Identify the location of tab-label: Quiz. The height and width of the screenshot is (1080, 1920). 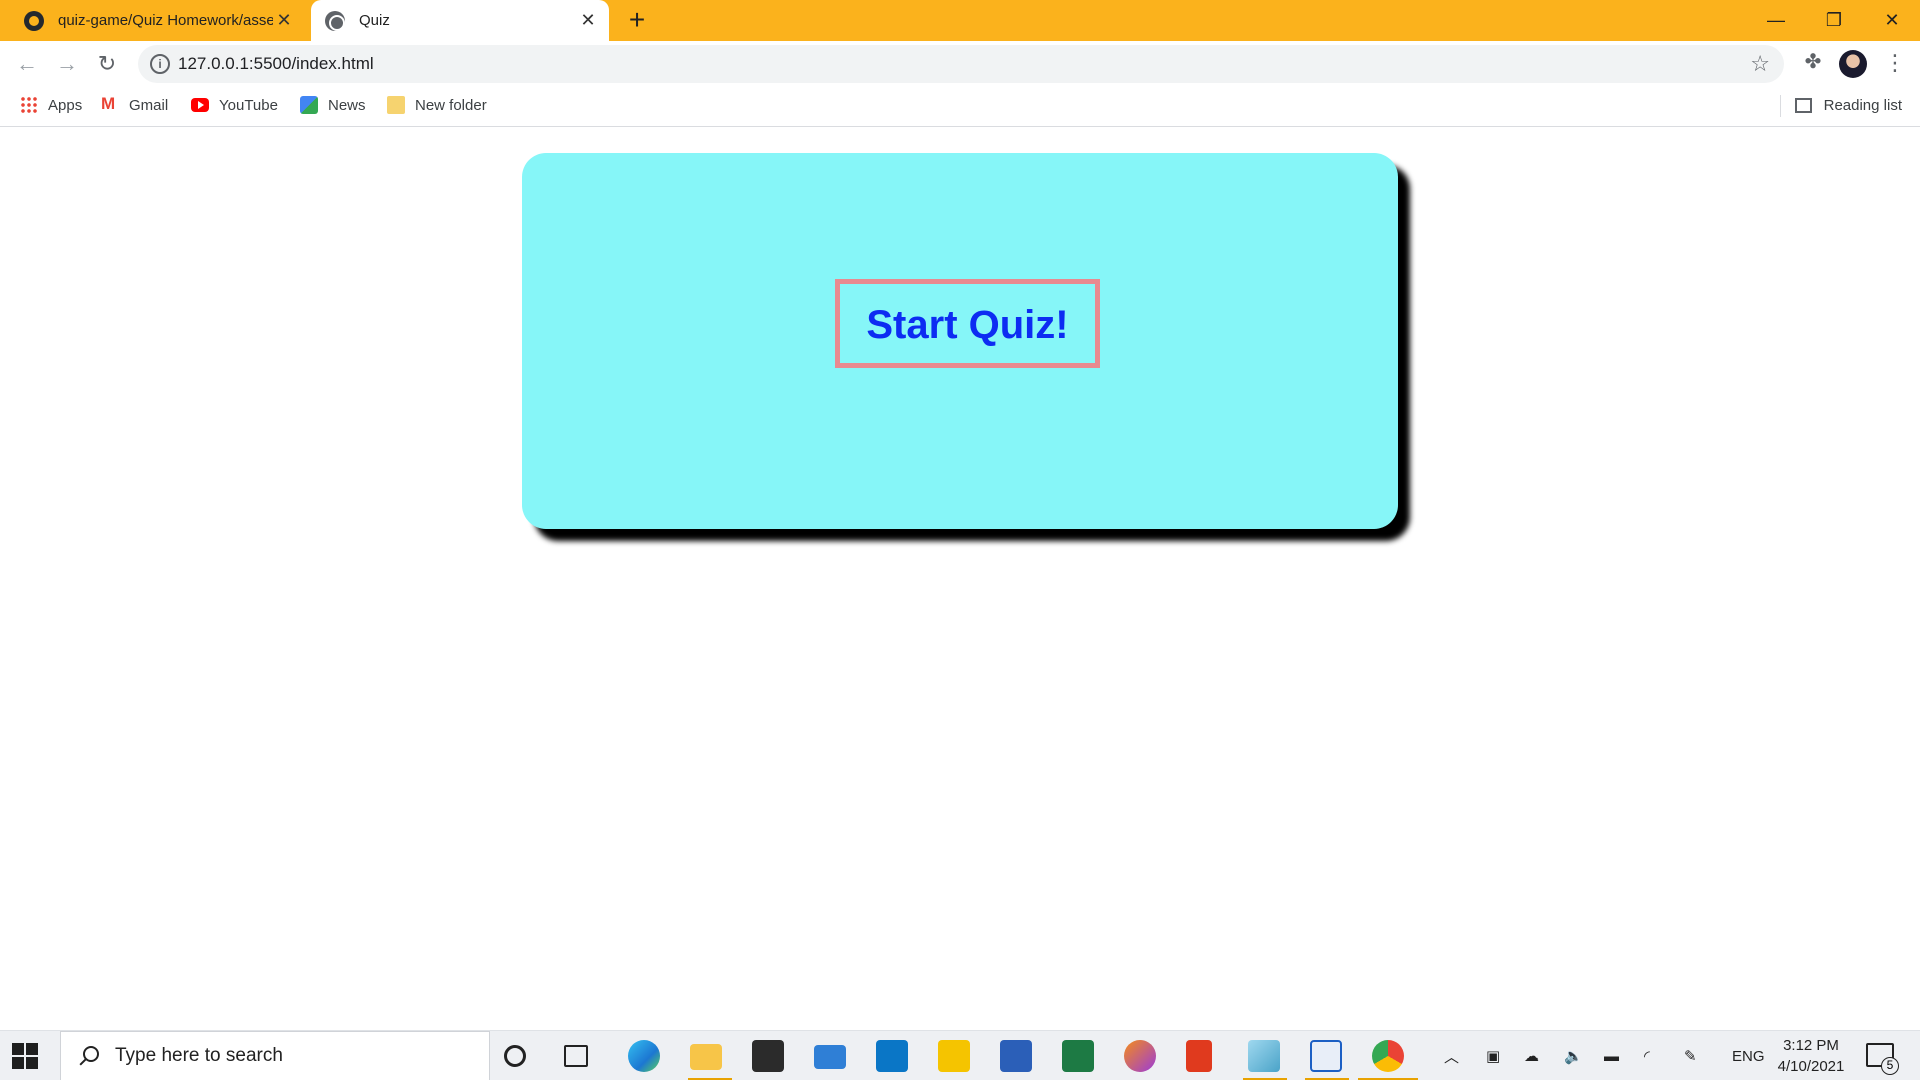
(374, 20).